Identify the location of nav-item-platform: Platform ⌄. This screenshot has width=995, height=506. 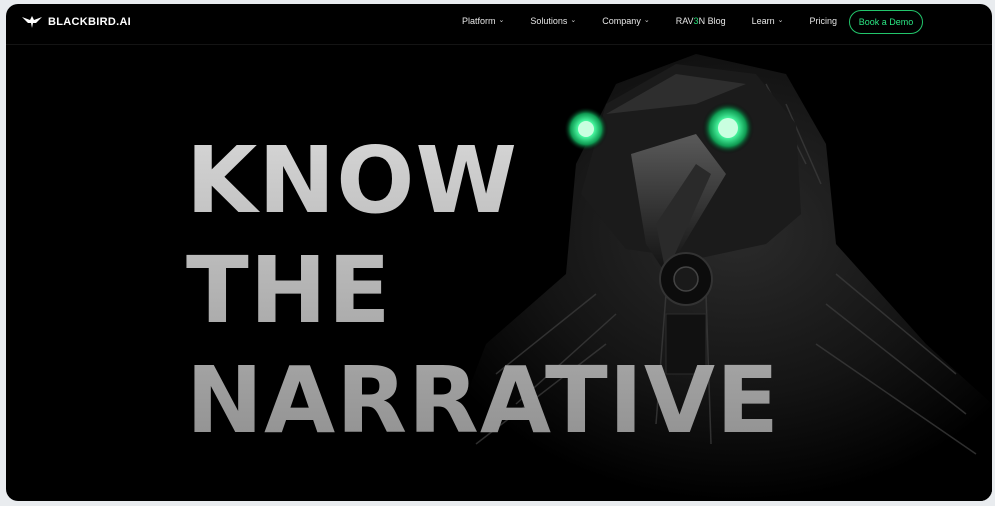
(483, 21).